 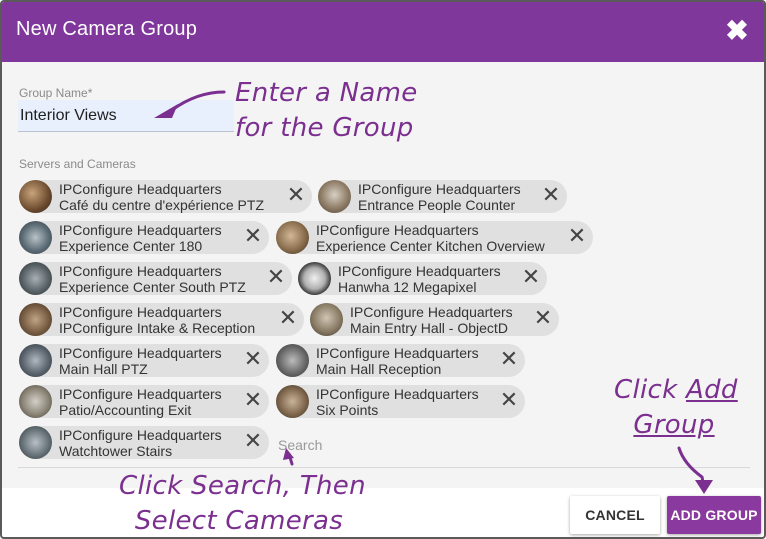 What do you see at coordinates (166, 111) in the screenshot?
I see `arrowhead-group-name` at bounding box center [166, 111].